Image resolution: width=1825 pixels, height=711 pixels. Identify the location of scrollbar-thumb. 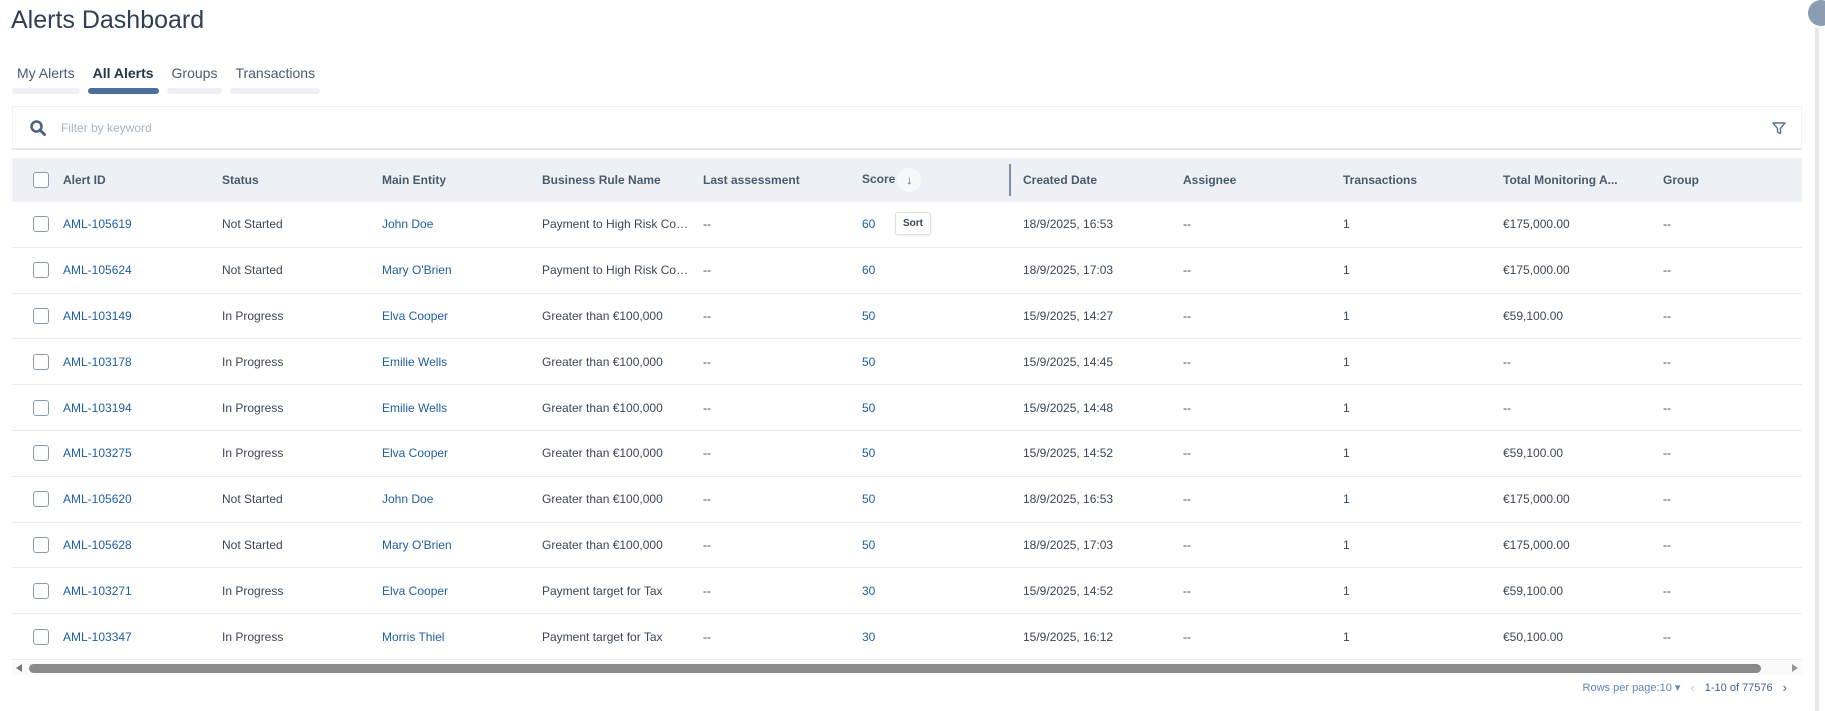
(895, 668).